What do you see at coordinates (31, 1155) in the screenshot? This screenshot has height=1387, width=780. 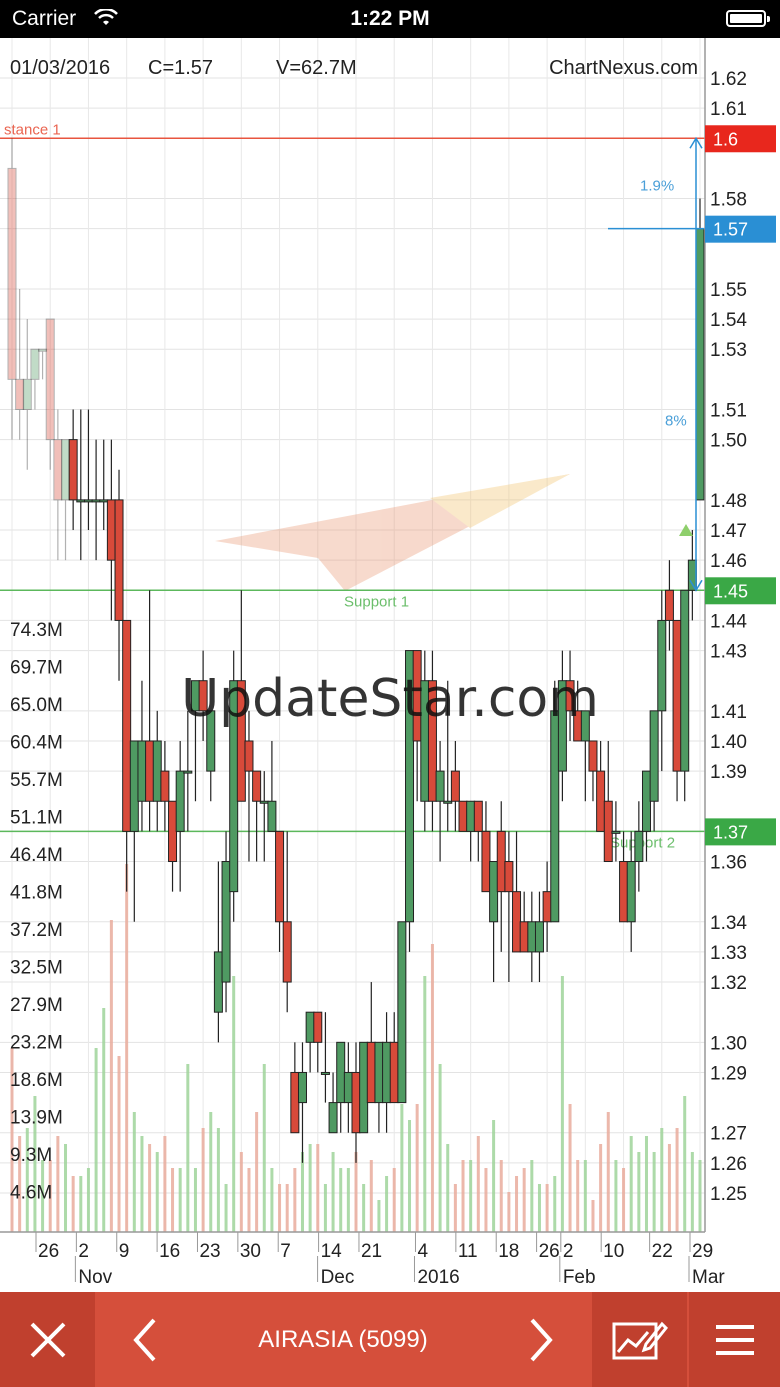 I see `volume-tick-label: 9.3M` at bounding box center [31, 1155].